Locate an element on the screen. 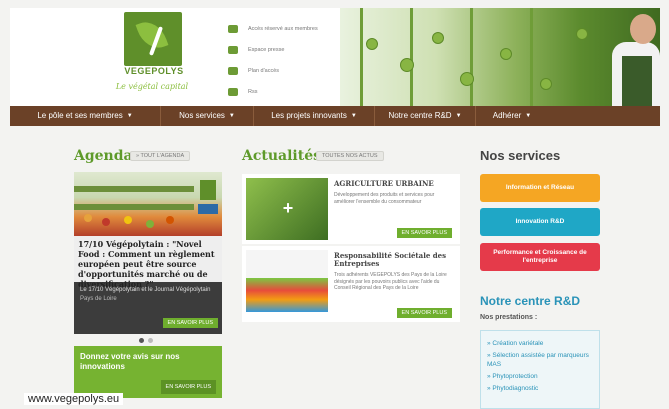 The width and height of the screenshot is (669, 409). nav-item-services: Nos services ▼ is located at coordinates (207, 116).